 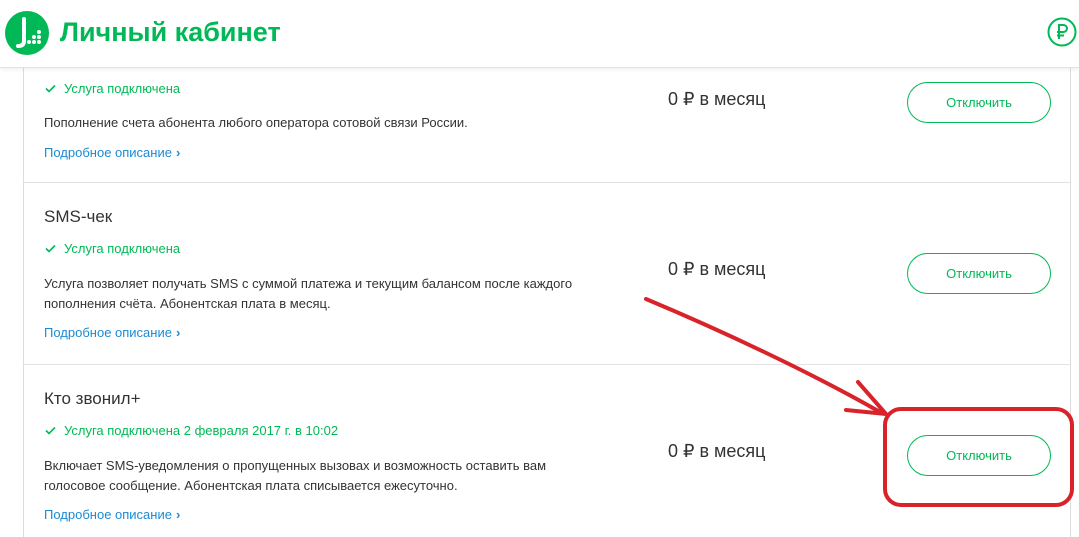 What do you see at coordinates (1062, 32) in the screenshot?
I see `ruble-icon` at bounding box center [1062, 32].